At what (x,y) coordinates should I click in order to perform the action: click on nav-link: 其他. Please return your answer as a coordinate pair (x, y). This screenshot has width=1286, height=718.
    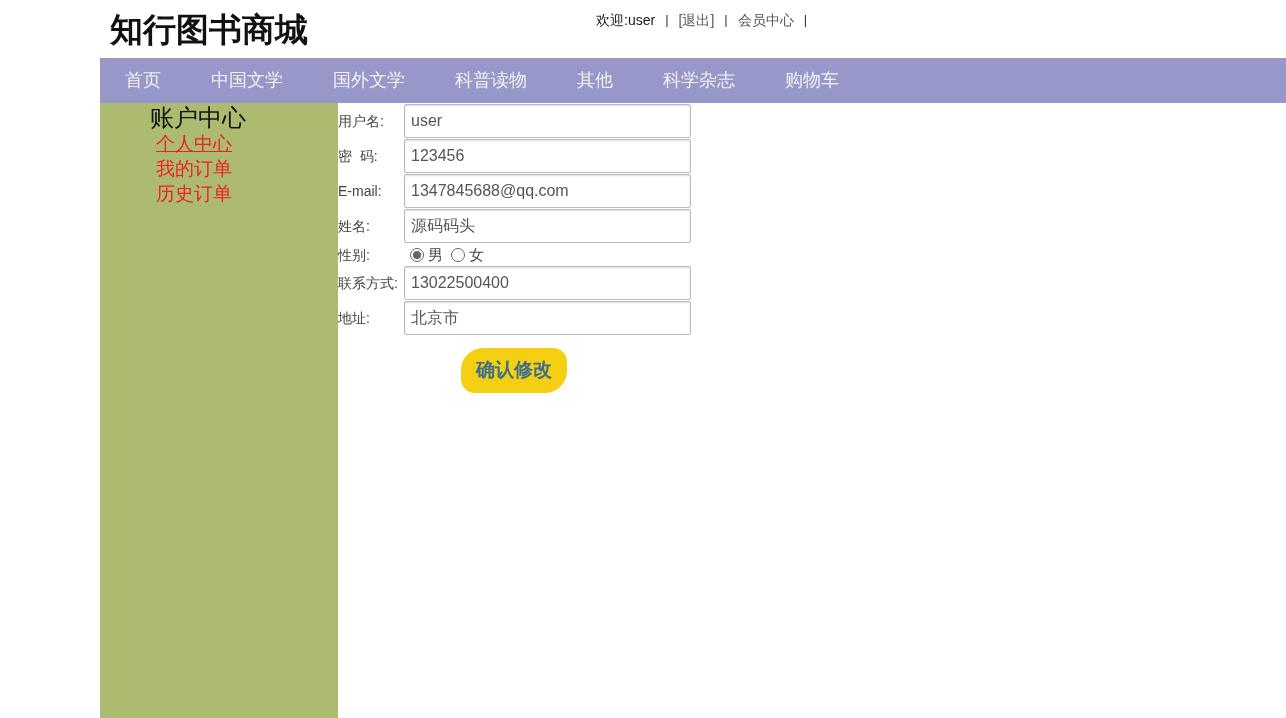
    Looking at the image, I should click on (595, 80).